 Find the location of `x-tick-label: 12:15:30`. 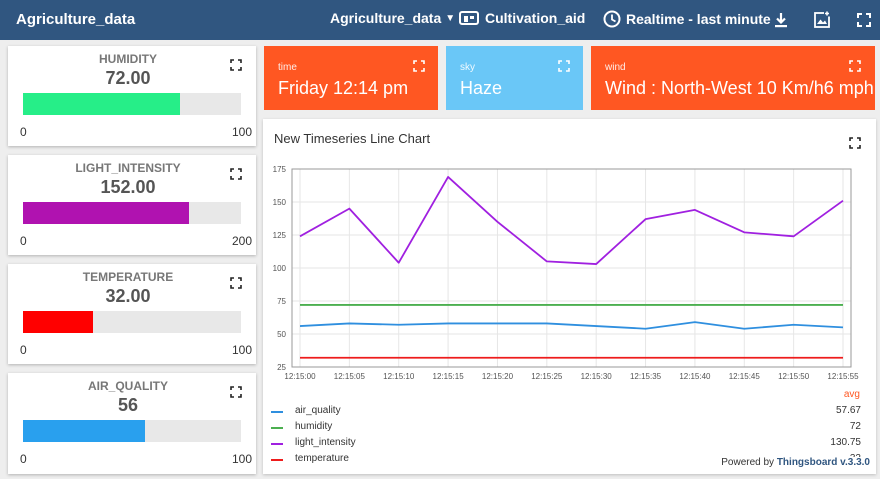

x-tick-label: 12:15:30 is located at coordinates (597, 376).